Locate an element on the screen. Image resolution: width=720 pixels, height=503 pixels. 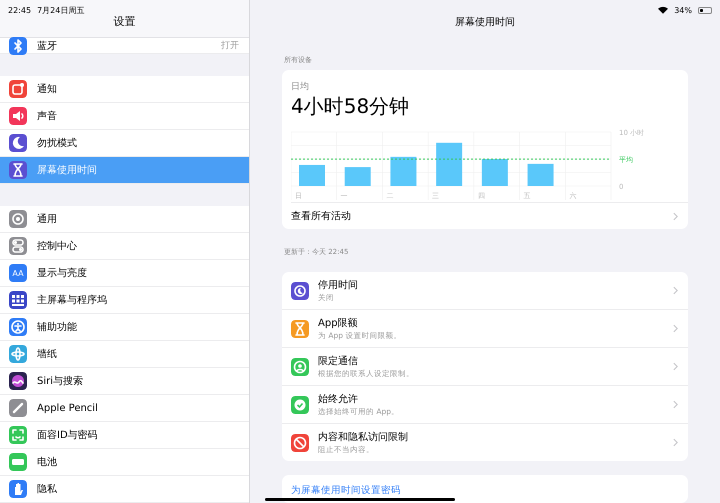
sidebar-item: 通用 is located at coordinates (124, 219).